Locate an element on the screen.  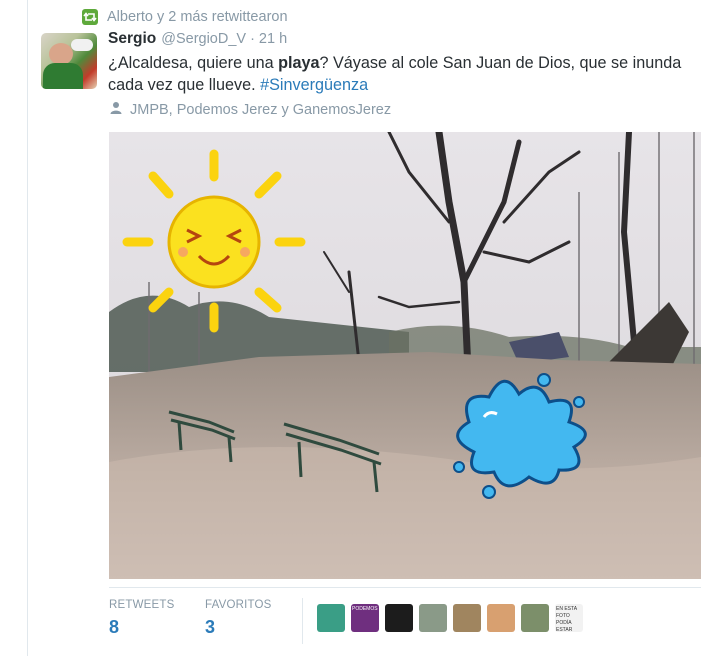
retweet-context-text: Alberto y 2 más retwittearon is located at coordinates (197, 17).